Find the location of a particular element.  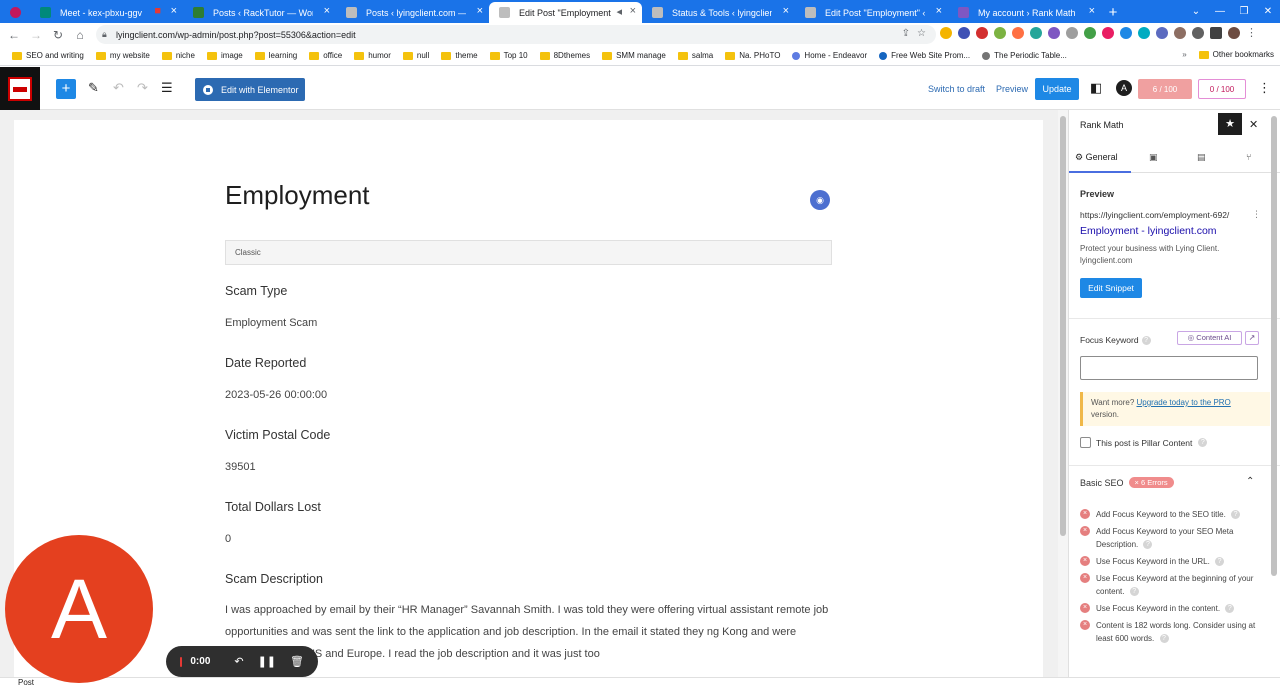

browser-tab-meet: Meet - kex-pbxu-ggv ■ × is located at coordinates (106, 12).